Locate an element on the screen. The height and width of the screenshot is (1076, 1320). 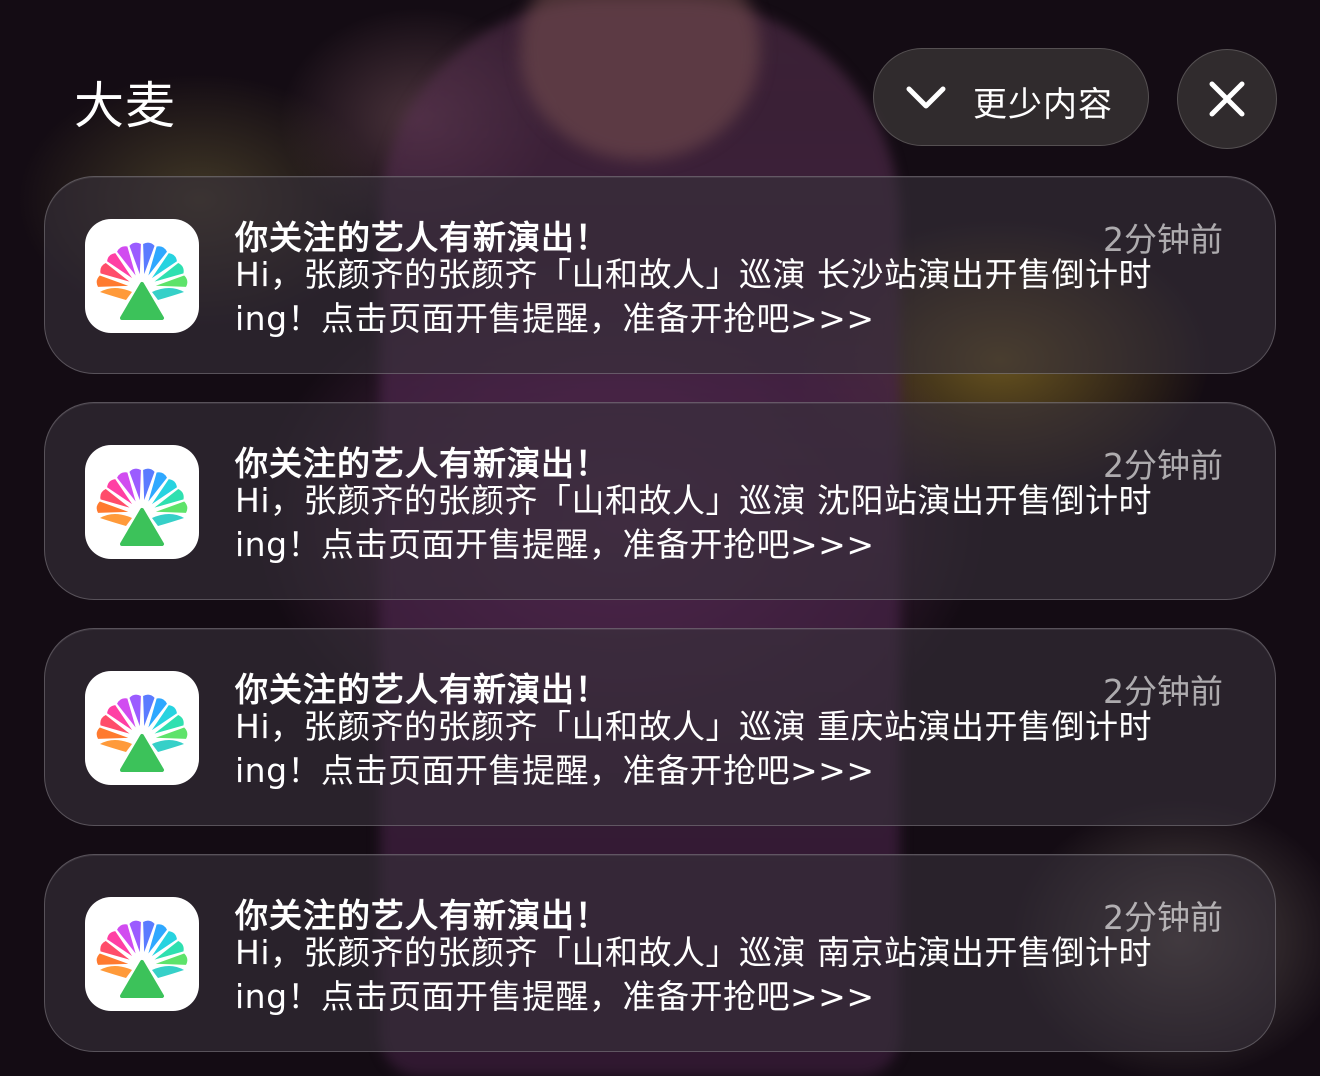
chevron-down-icon is located at coordinates (926, 97).